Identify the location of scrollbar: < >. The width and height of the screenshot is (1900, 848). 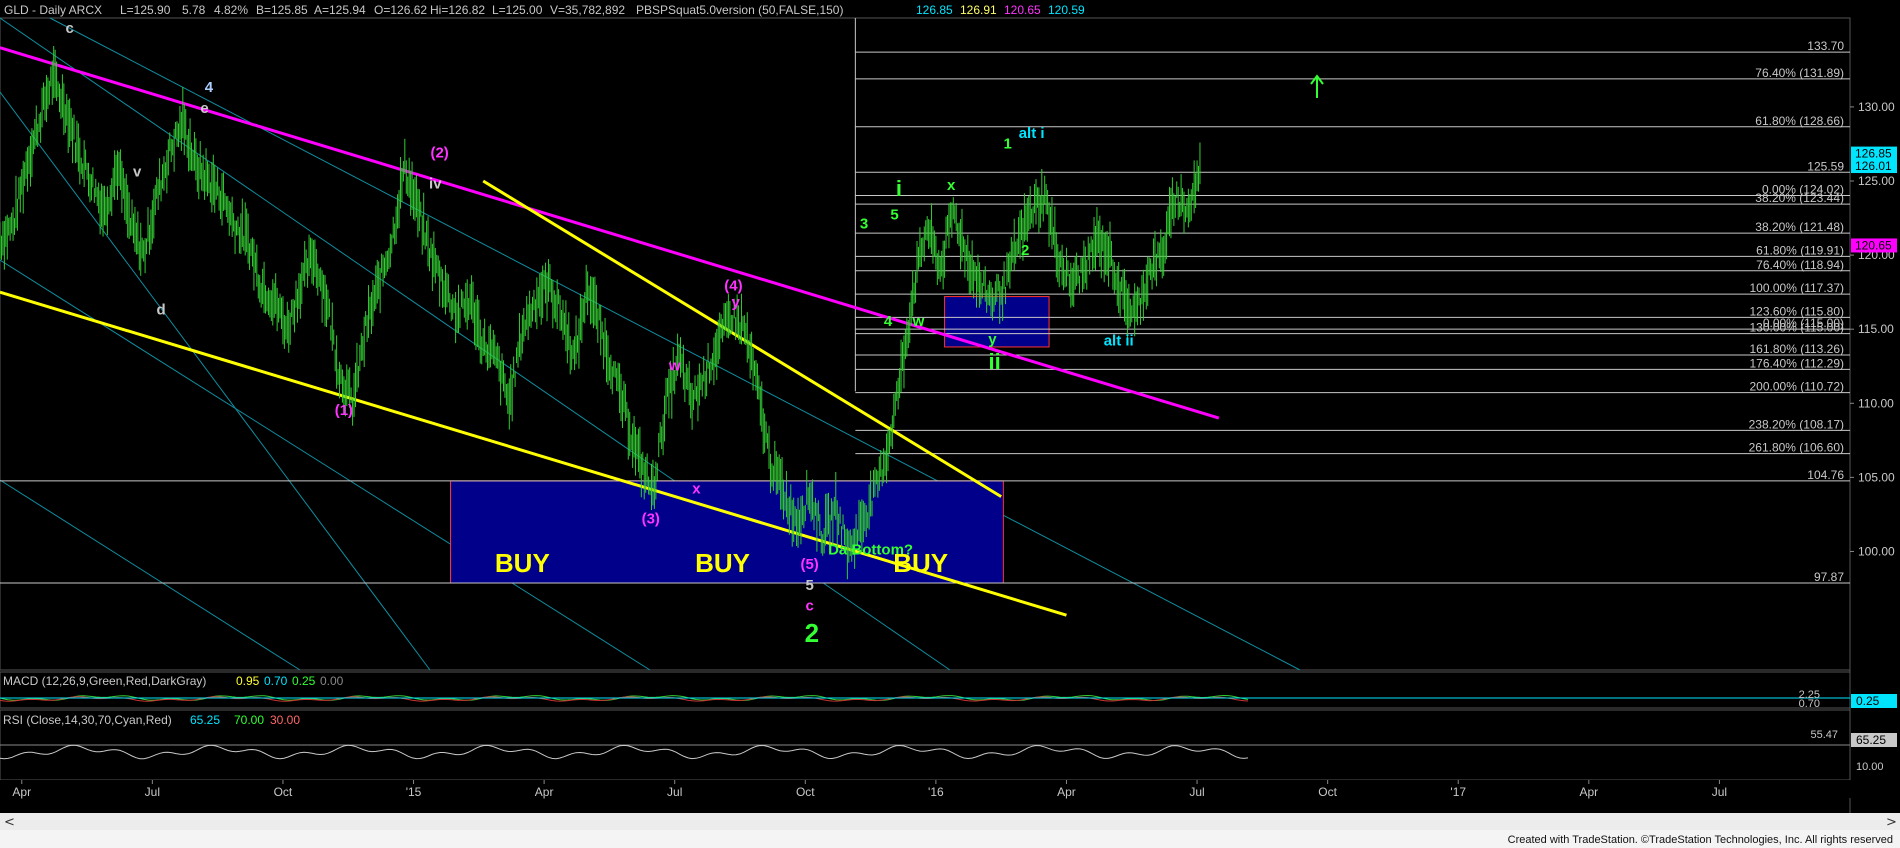
(950, 821).